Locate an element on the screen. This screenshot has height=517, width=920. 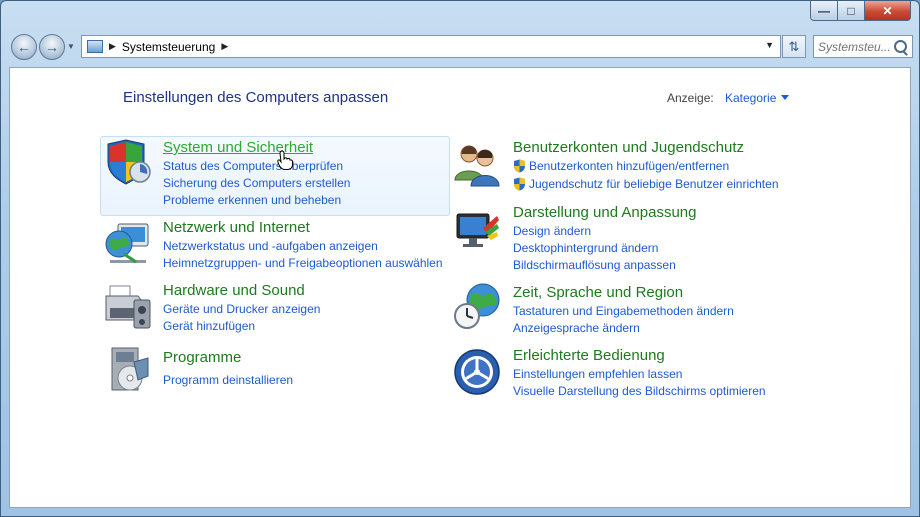
refresh-icon: ⇅ is located at coordinates (794, 46).